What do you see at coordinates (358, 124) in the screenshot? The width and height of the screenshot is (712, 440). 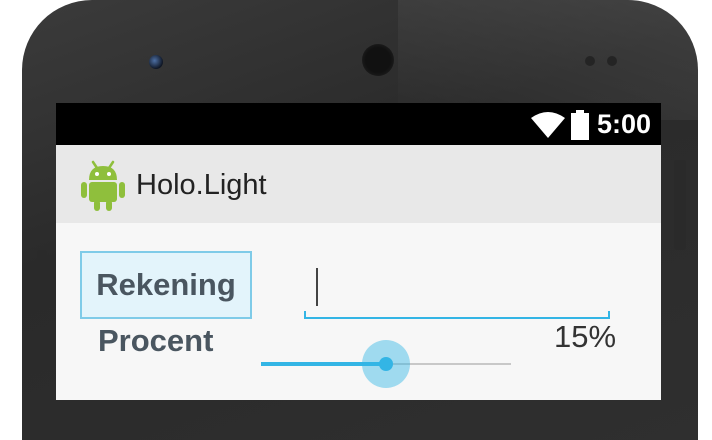 I see `status-bar: 5:00` at bounding box center [358, 124].